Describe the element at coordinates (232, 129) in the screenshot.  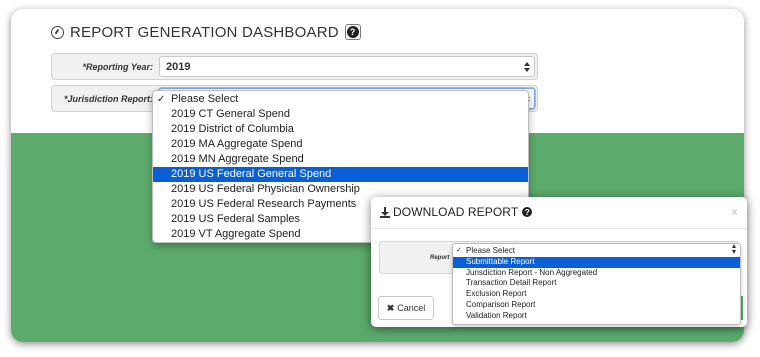
I see `option-label: 2019 District of Columbia` at that location.